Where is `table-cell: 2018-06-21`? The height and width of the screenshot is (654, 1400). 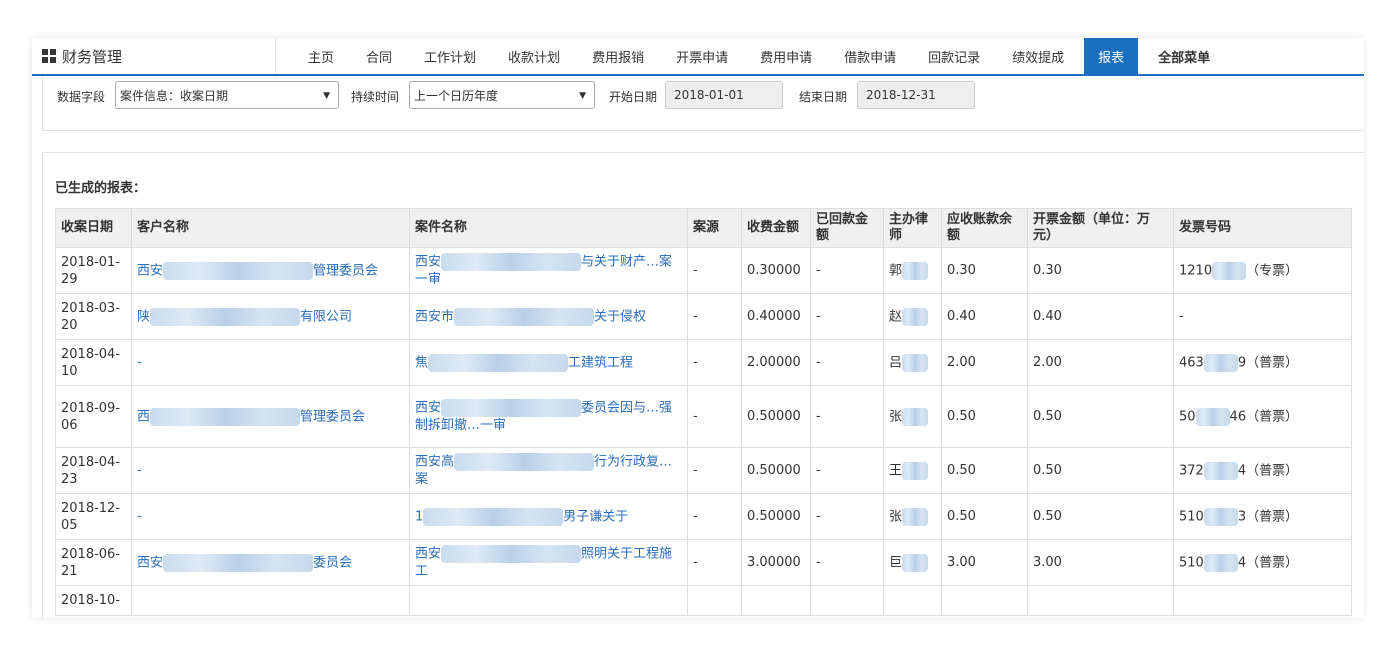 table-cell: 2018-06-21 is located at coordinates (93, 562).